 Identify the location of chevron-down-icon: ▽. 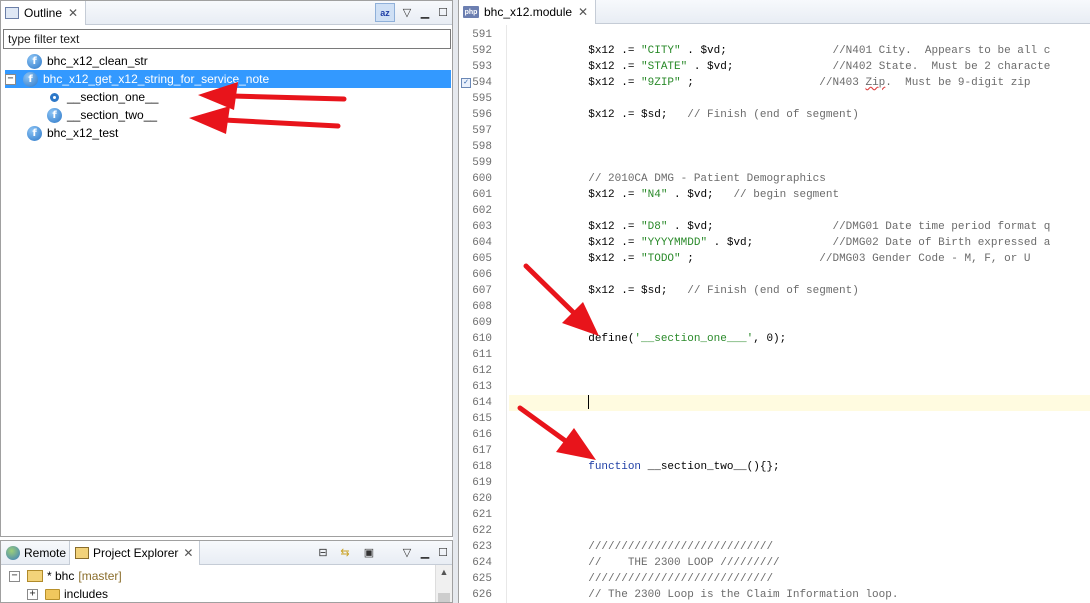
(407, 553).